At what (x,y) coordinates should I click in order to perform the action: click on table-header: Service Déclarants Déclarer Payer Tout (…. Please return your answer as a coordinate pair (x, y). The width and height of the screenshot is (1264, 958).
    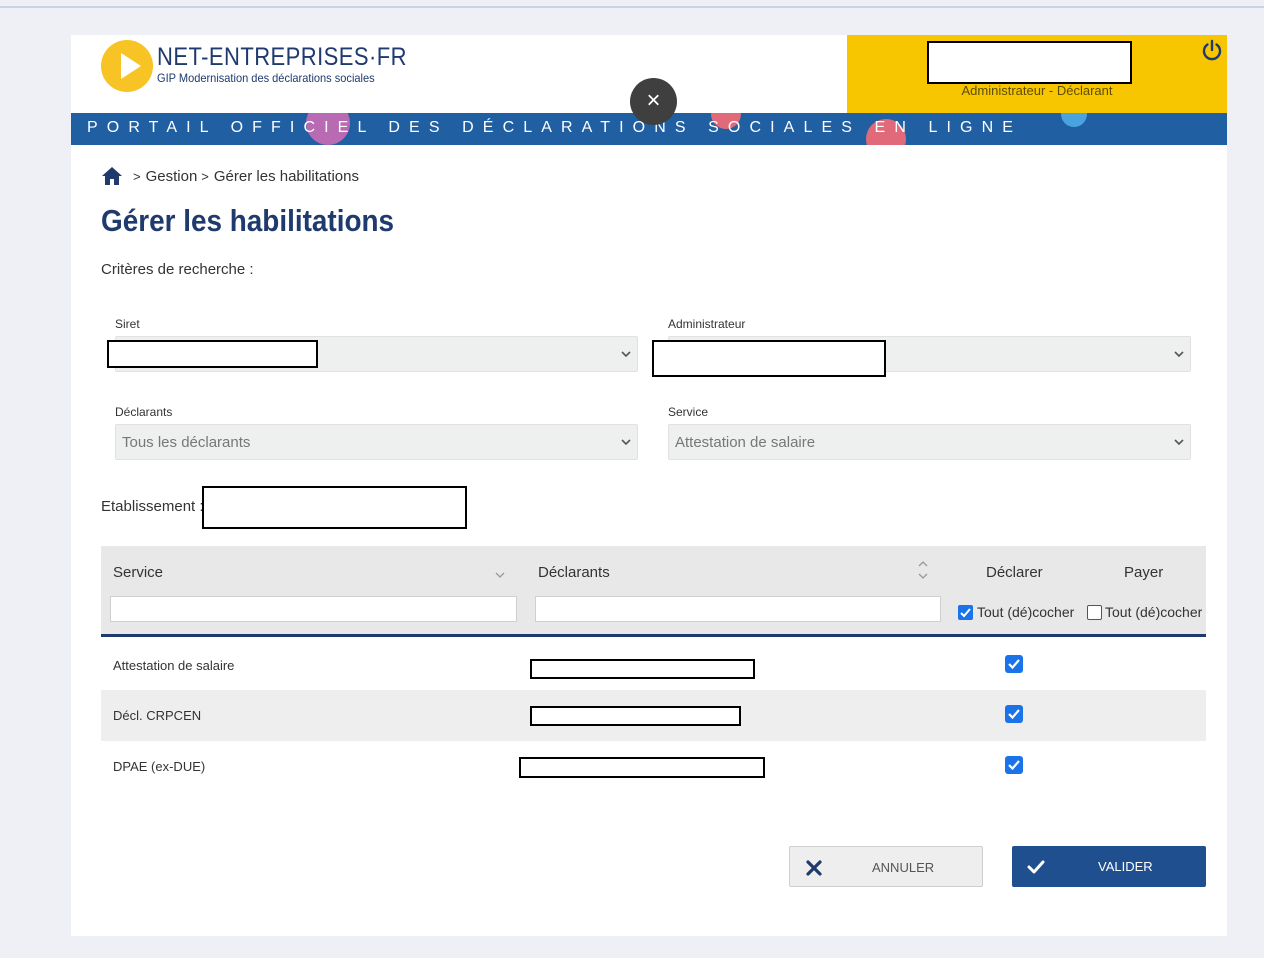
    Looking at the image, I should click on (653, 591).